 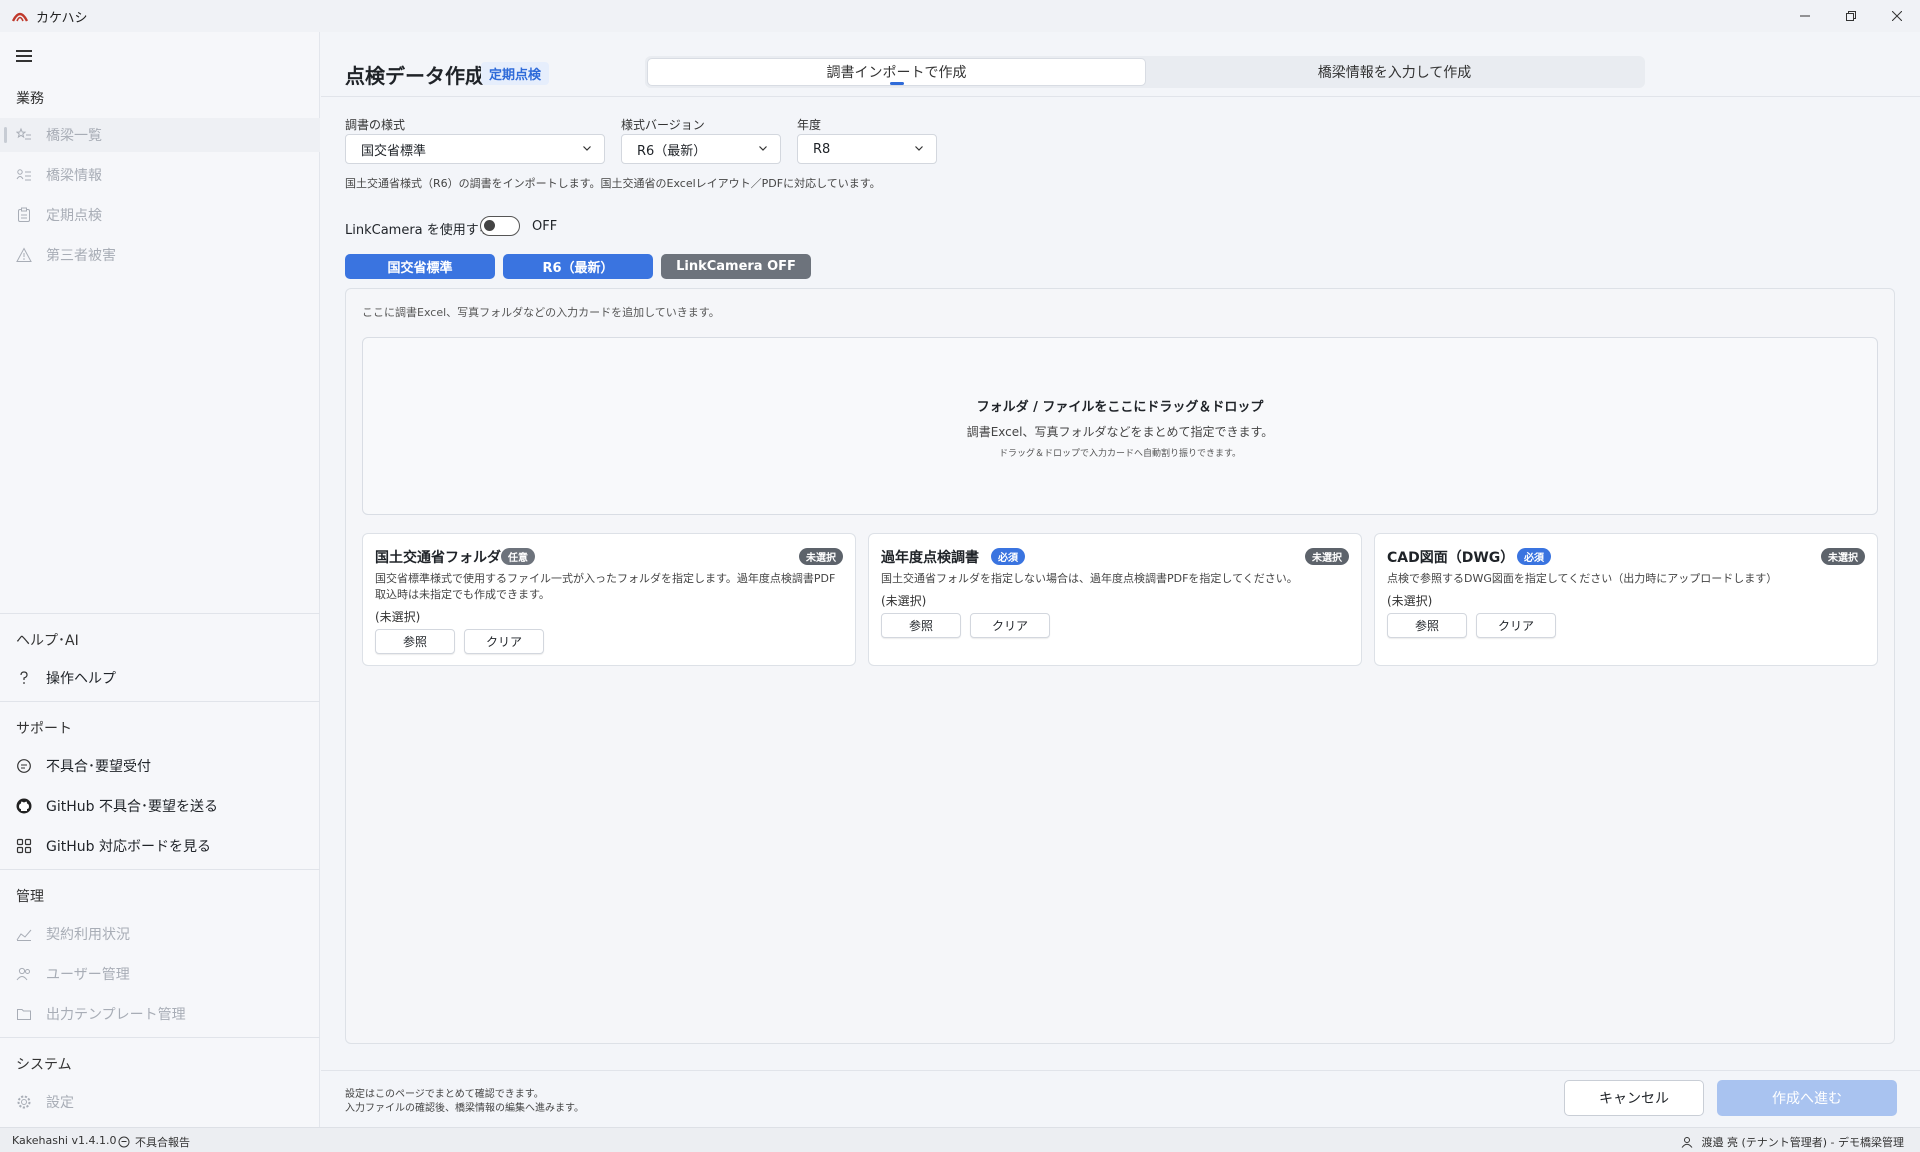 I want to click on bug-report-label: 不具合報告, so click(x=162, y=1142).